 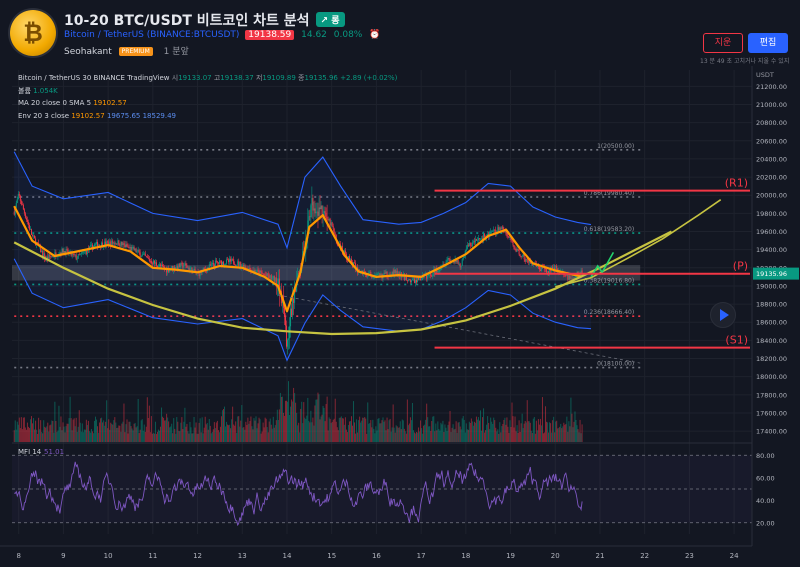 I want to click on long-badge: ↗ 롱, so click(x=330, y=19).